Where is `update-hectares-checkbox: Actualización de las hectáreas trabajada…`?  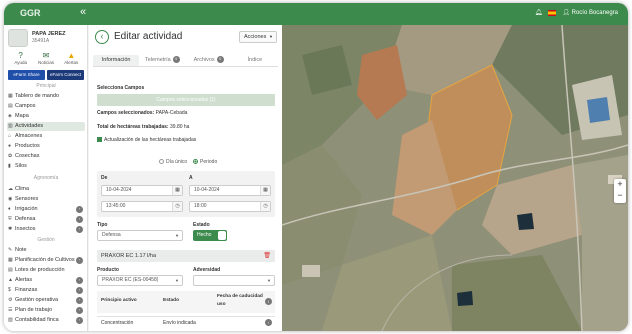 update-hectares-checkbox: Actualización de las hectáreas trabajada… is located at coordinates (146, 140).